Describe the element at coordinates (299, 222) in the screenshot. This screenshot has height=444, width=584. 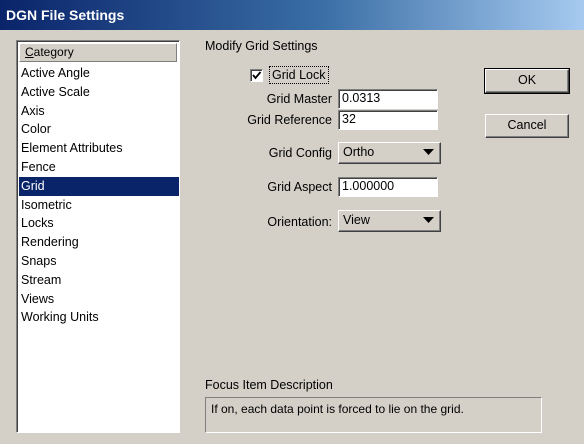
I see `orientation-label: Orientation:` at that location.